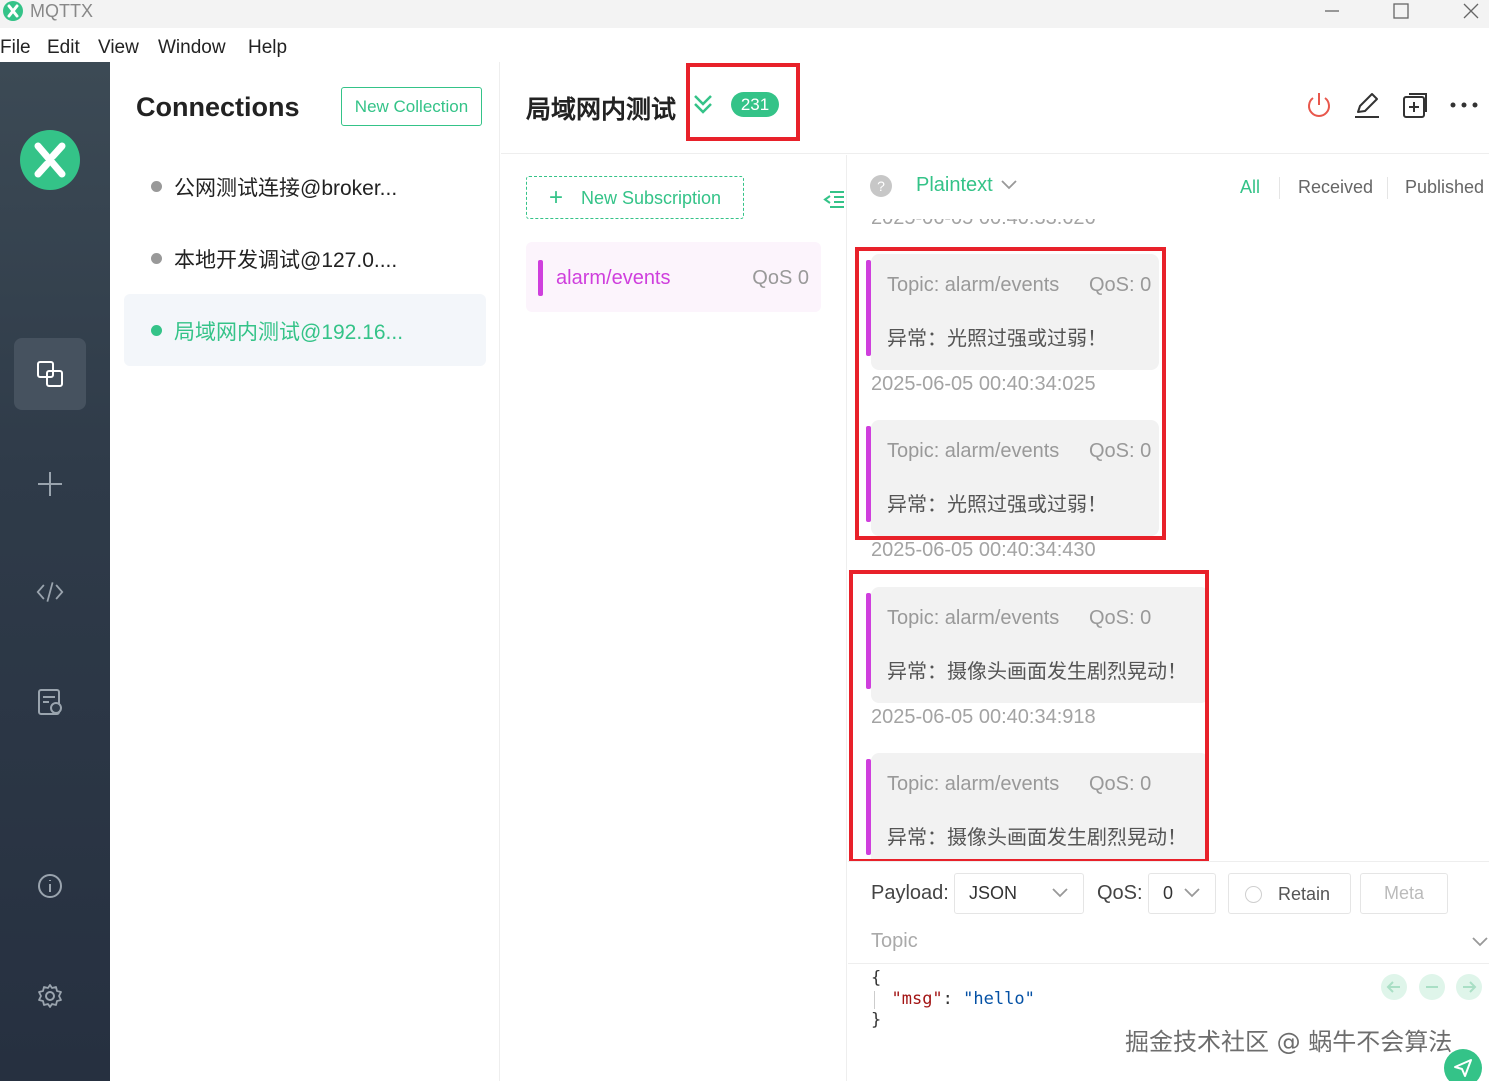 The width and height of the screenshot is (1489, 1081). Describe the element at coordinates (1444, 187) in the screenshot. I see `filter-published: Published` at that location.